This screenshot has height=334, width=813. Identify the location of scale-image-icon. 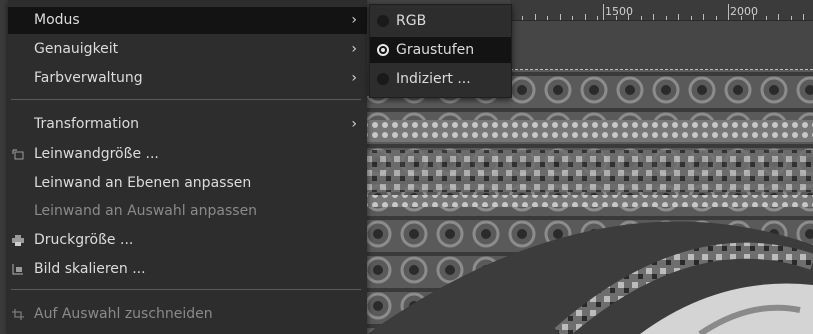
(17, 269).